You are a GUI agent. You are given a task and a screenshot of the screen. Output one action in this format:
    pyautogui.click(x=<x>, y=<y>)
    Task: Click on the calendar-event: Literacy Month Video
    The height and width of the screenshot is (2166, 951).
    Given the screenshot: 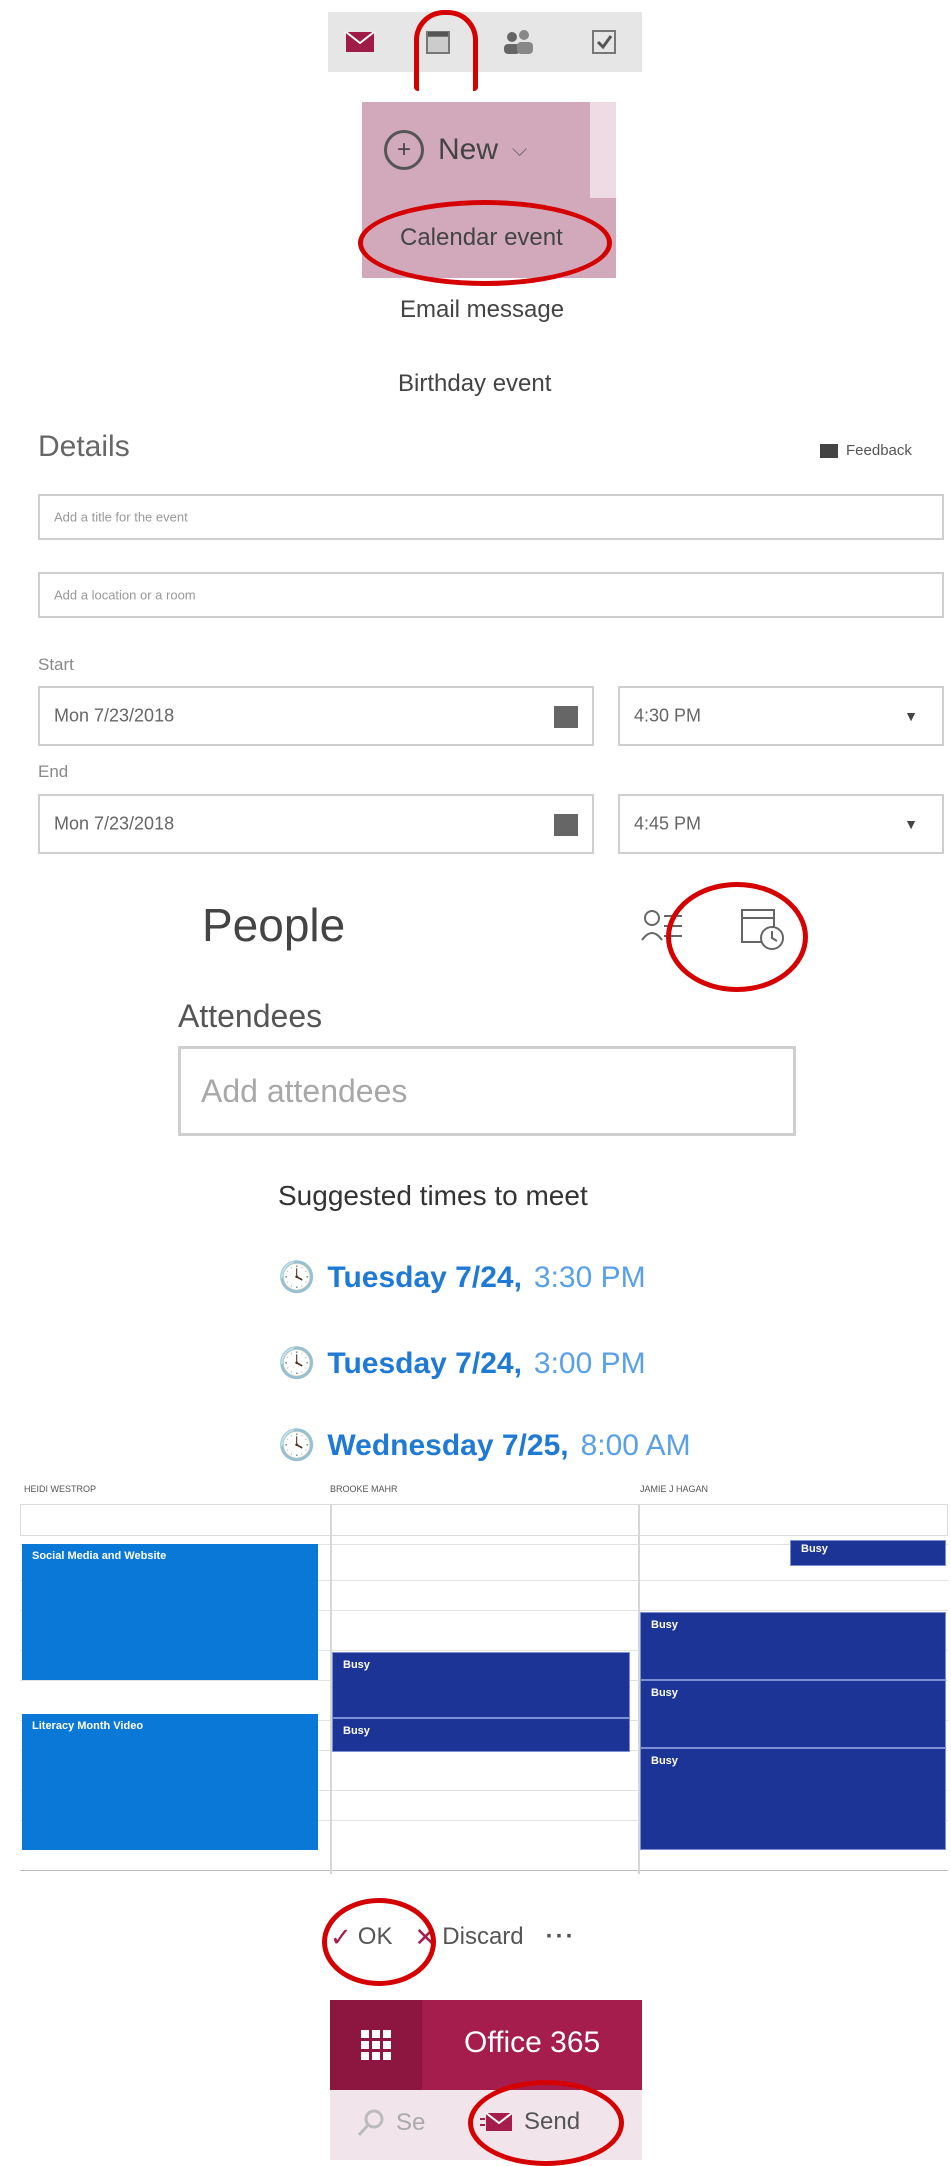 What is the action you would take?
    pyautogui.click(x=170, y=1782)
    